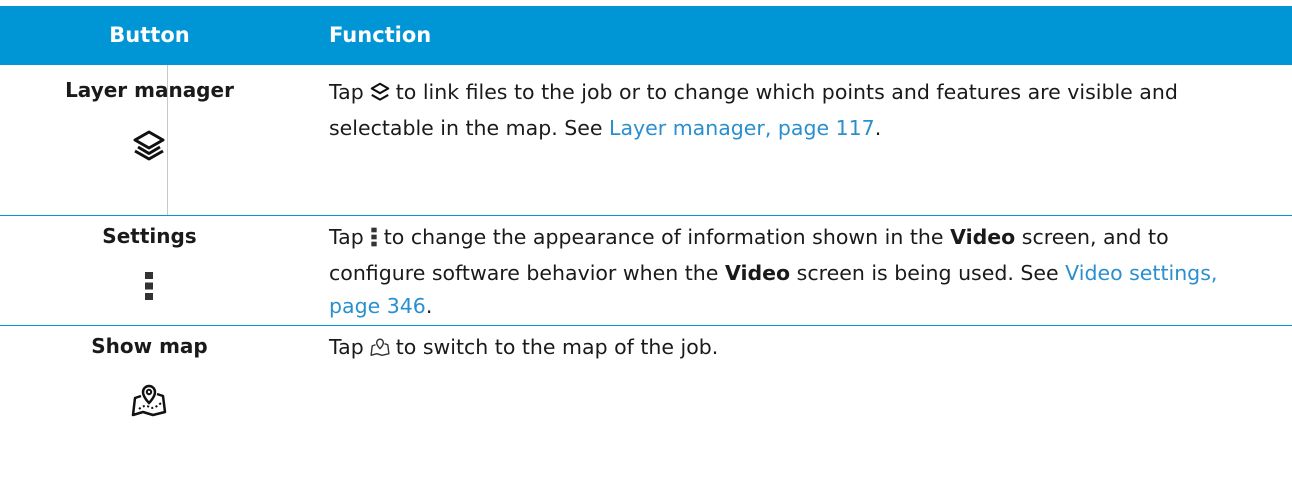  What do you see at coordinates (742, 128) in the screenshot?
I see `layer-manager-link: Layer manager, page 117` at bounding box center [742, 128].